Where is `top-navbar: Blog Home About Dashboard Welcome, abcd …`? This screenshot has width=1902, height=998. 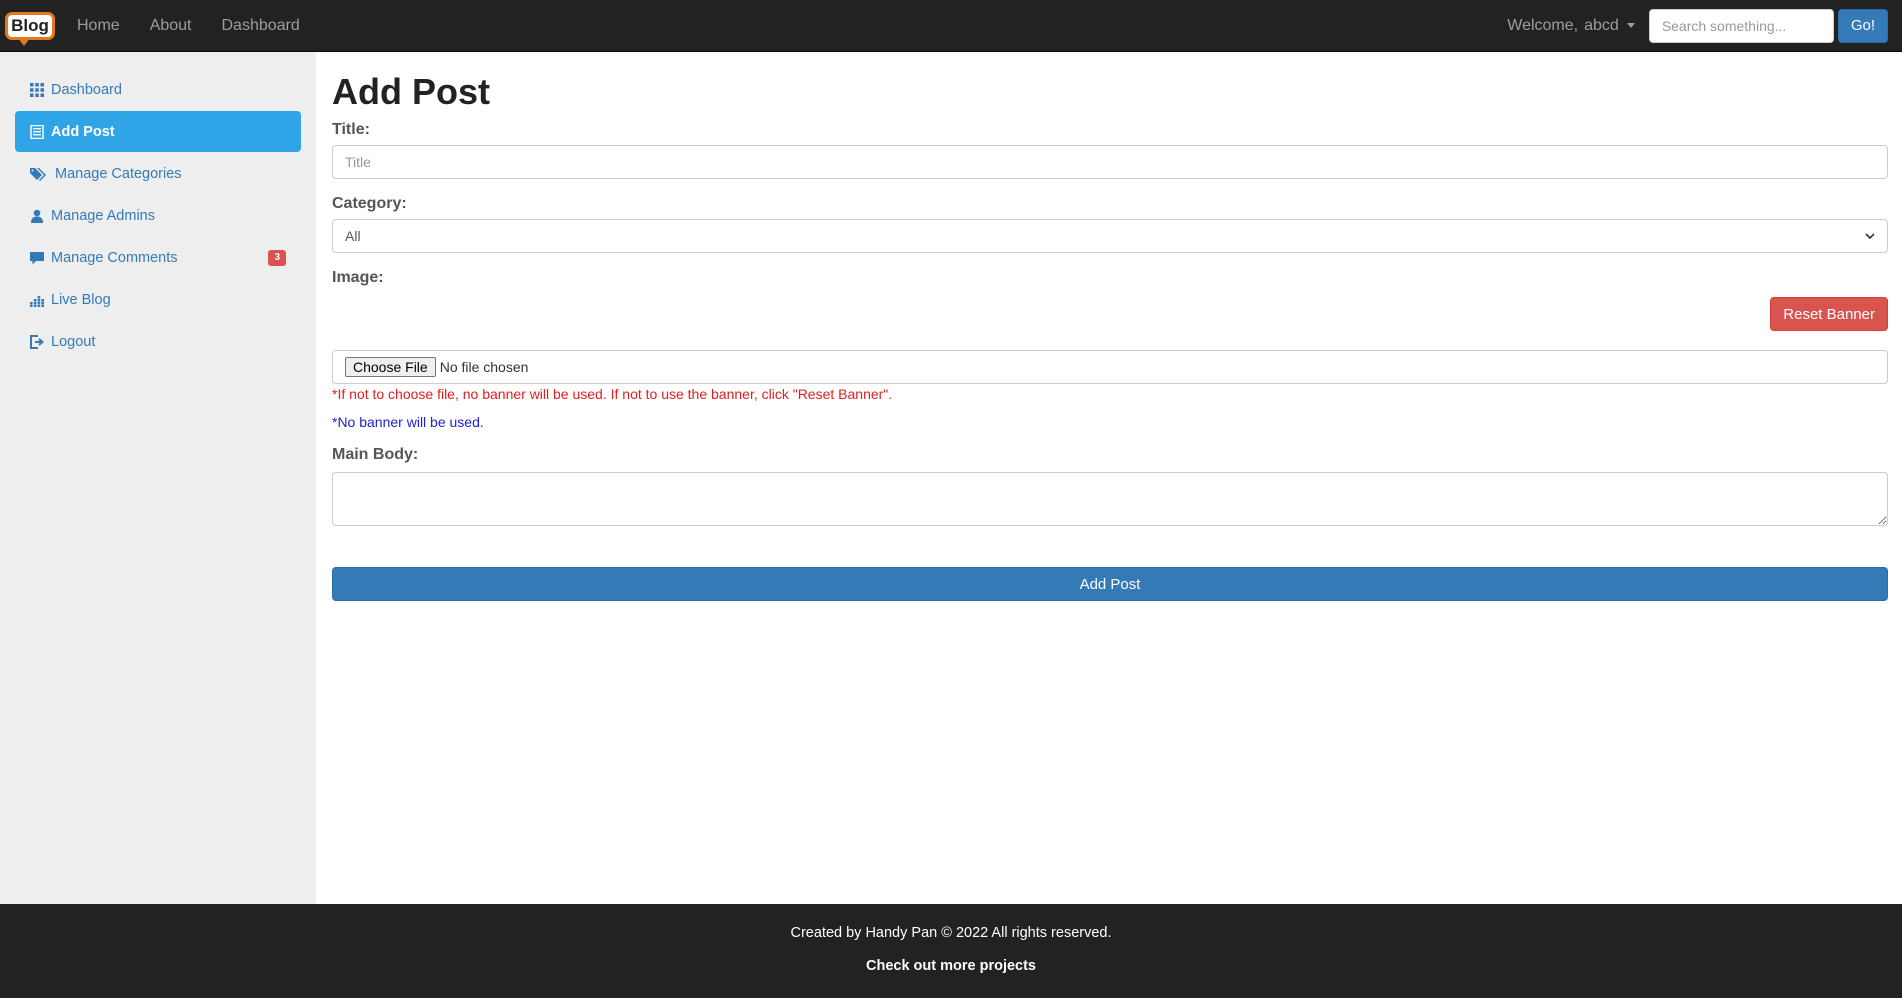 top-navbar: Blog Home About Dashboard Welcome, abcd … is located at coordinates (951, 26).